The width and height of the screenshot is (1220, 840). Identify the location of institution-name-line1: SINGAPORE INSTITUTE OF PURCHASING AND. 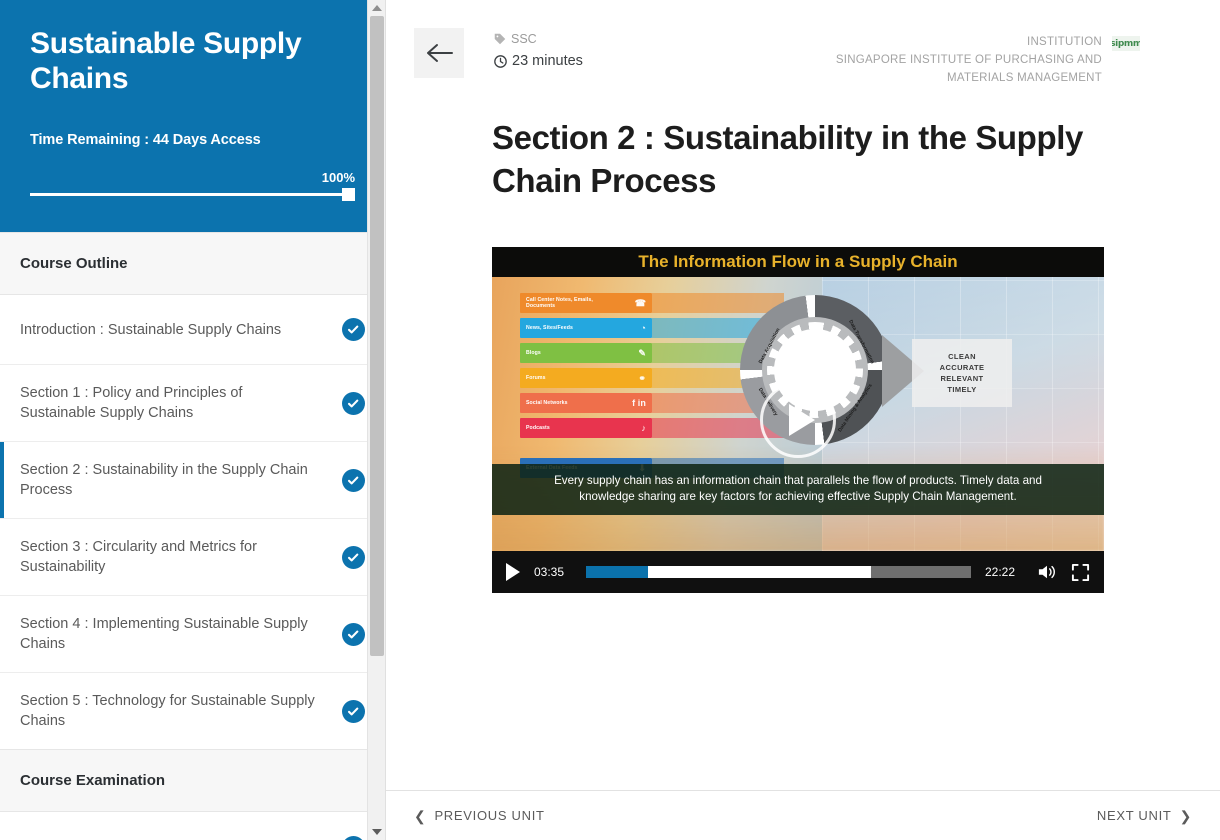
(968, 59).